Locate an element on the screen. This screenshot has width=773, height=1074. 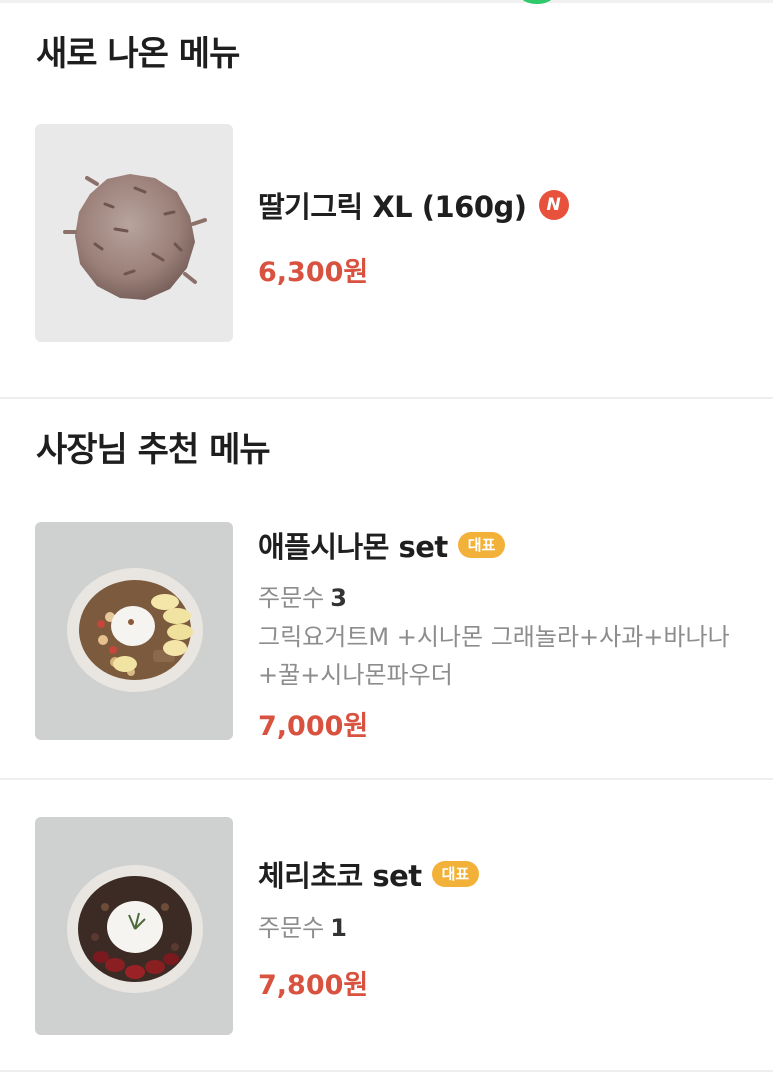
cherry-choco-bowl-icon is located at coordinates (134, 926).